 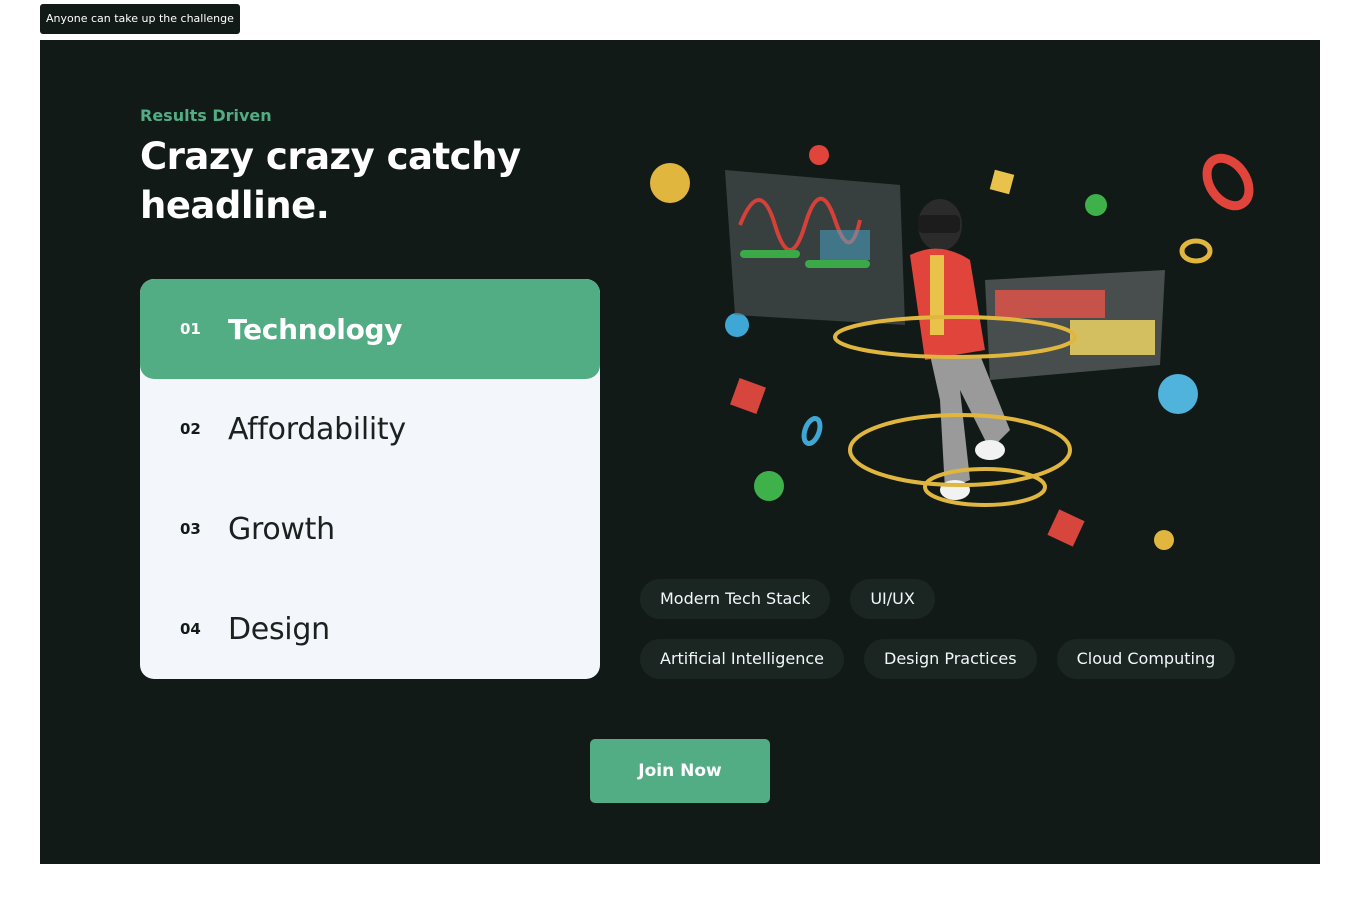 What do you see at coordinates (315, 329) in the screenshot?
I see `tab-label: Technology` at bounding box center [315, 329].